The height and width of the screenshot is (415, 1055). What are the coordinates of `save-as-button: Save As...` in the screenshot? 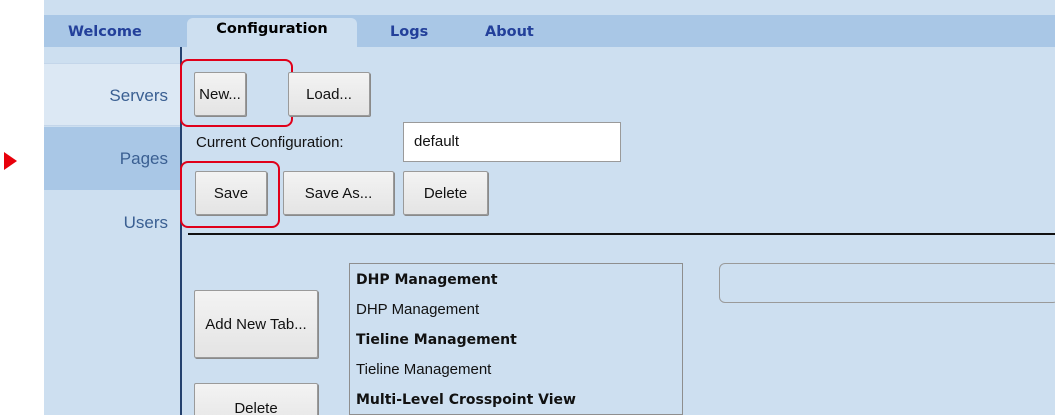 It's located at (338, 193).